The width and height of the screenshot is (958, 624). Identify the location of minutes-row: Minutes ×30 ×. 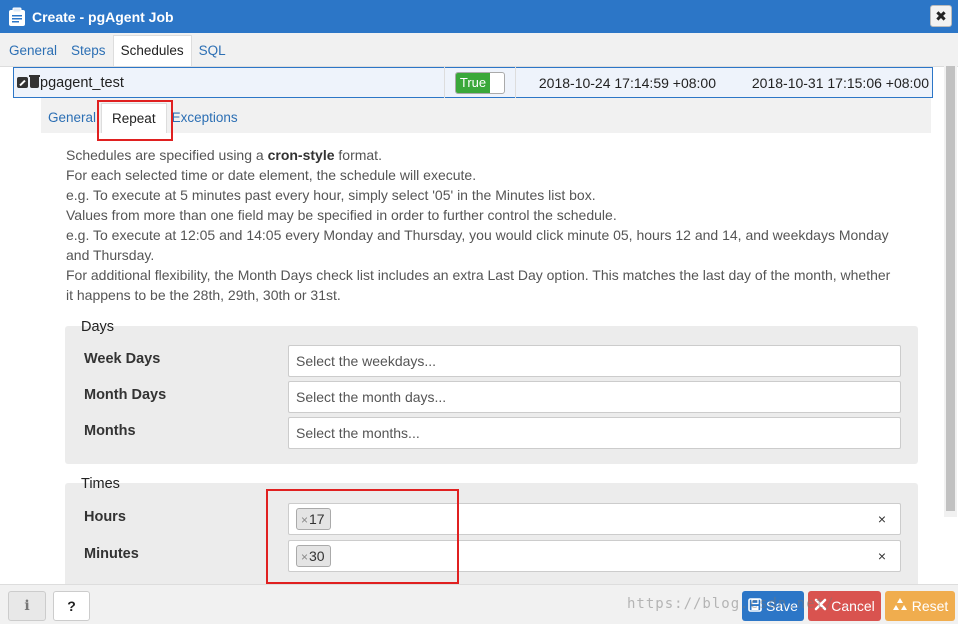
(491, 556).